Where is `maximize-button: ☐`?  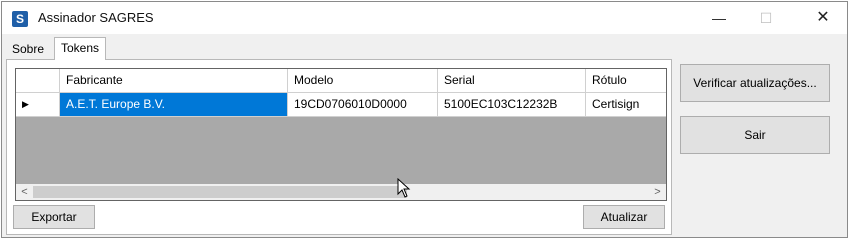 maximize-button: ☐ is located at coordinates (766, 18).